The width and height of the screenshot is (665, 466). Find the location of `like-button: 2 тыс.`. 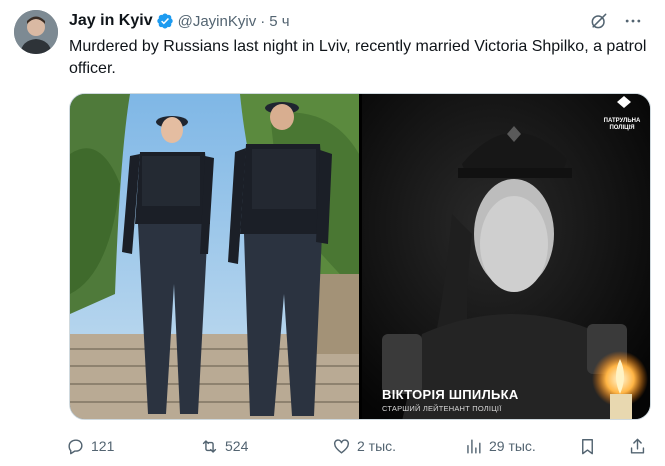

like-button: 2 тыс. is located at coordinates (364, 446).